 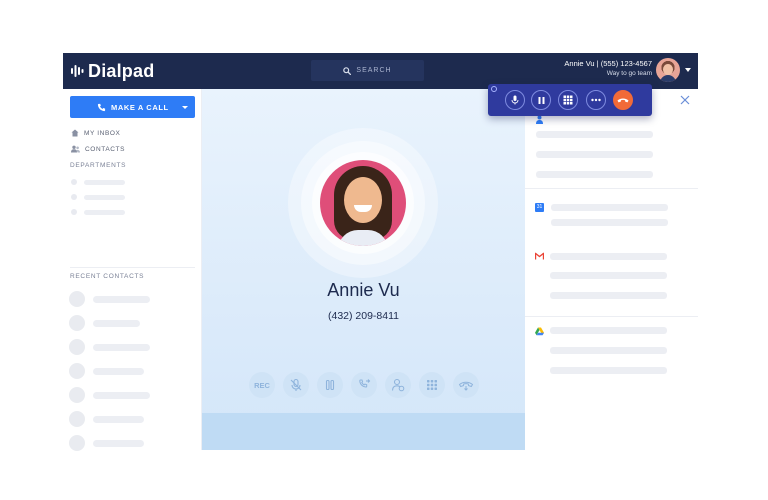 I want to click on more-icon, so click(x=596, y=100).